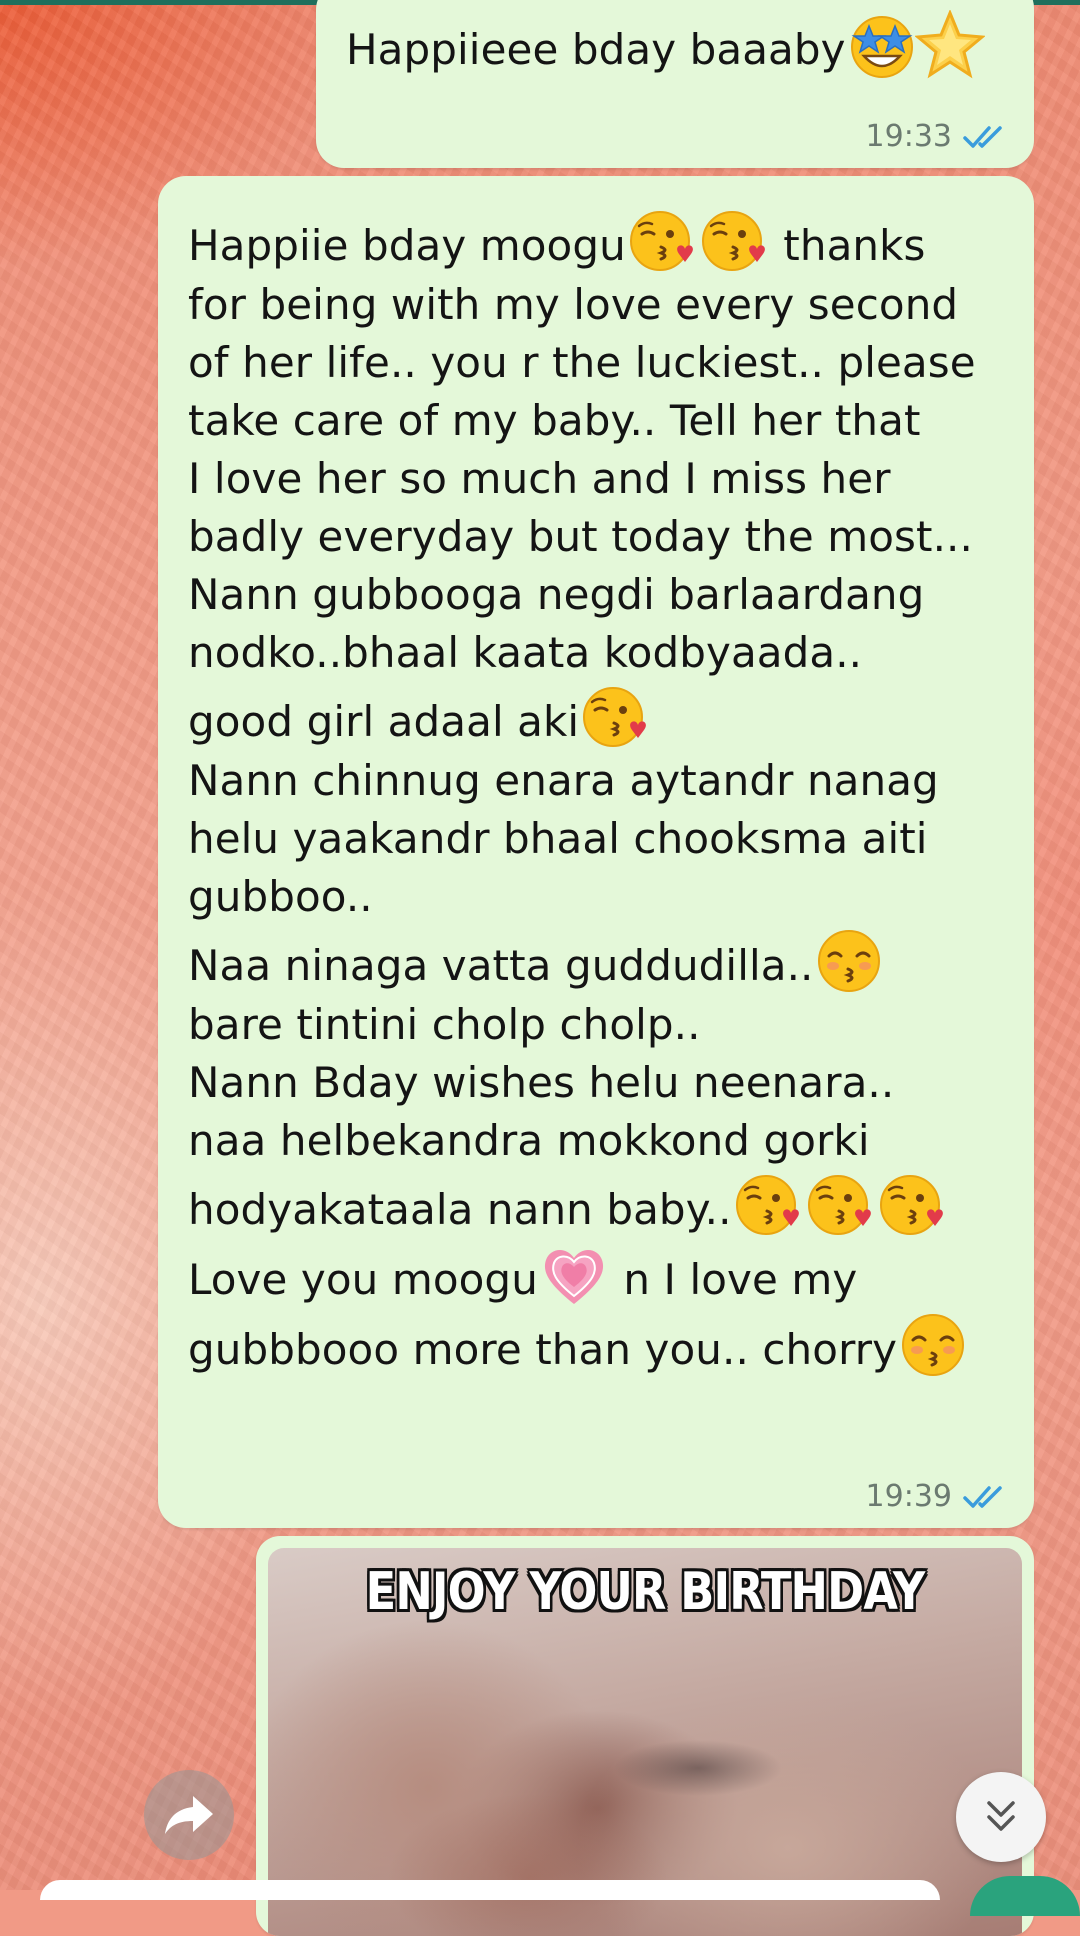 The image size is (1080, 1936). I want to click on message-line-text: I love her so much and I miss her, so click(539, 478).